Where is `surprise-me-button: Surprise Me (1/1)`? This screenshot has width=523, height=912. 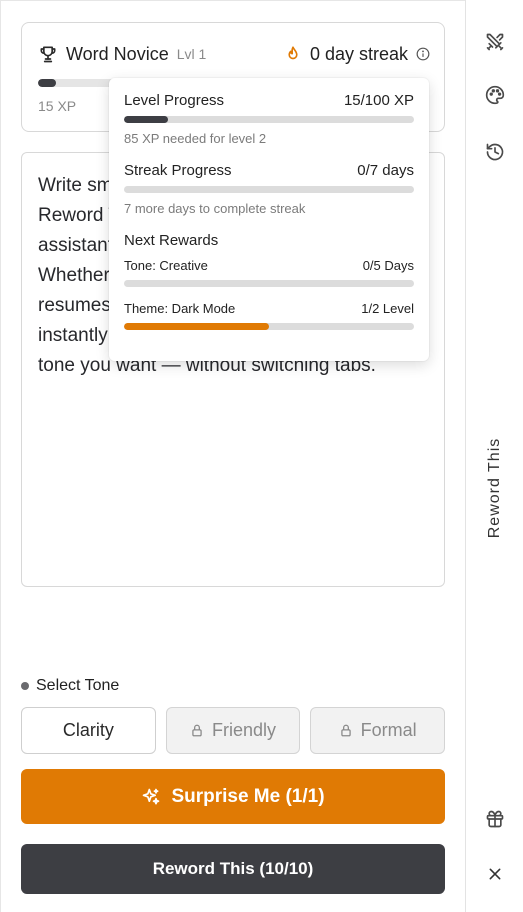 surprise-me-button: Surprise Me (1/1) is located at coordinates (233, 796).